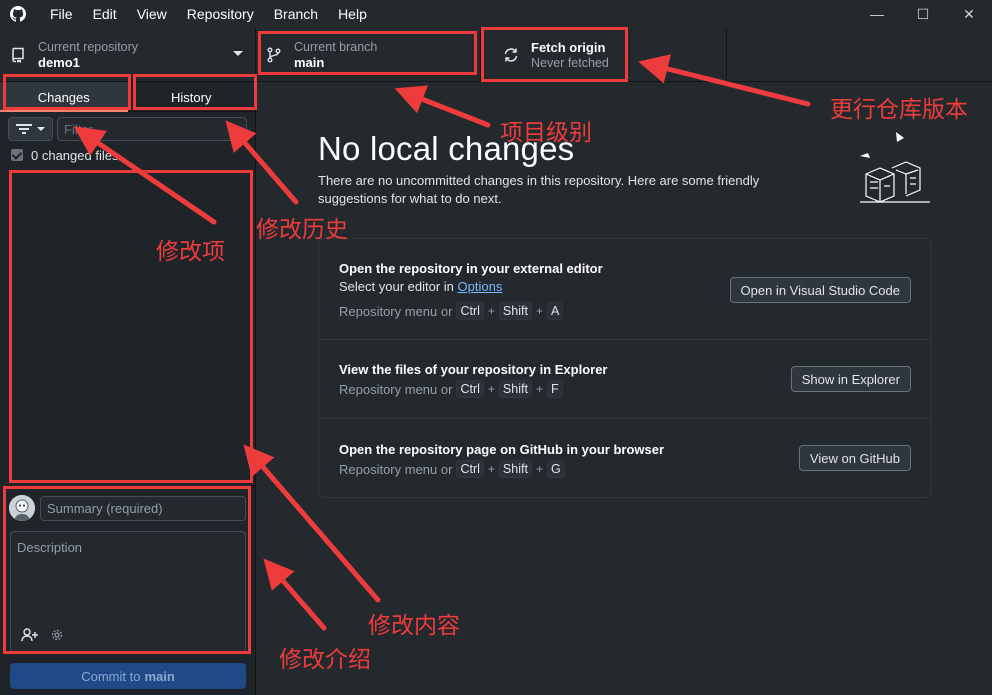  What do you see at coordinates (554, 389) in the screenshot?
I see `key-f: F` at bounding box center [554, 389].